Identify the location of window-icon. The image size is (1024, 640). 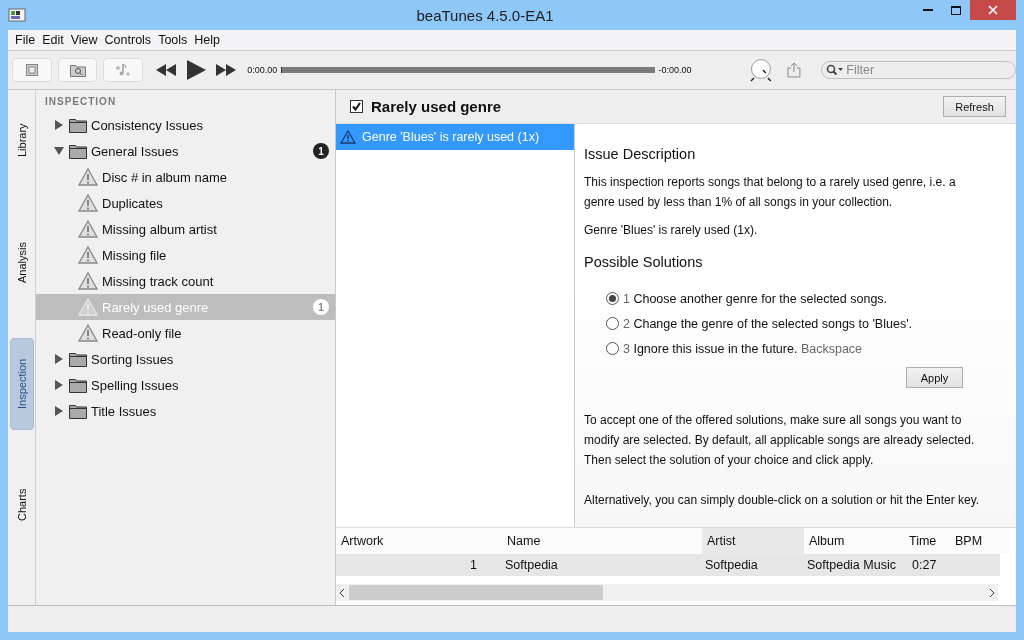
(31, 70).